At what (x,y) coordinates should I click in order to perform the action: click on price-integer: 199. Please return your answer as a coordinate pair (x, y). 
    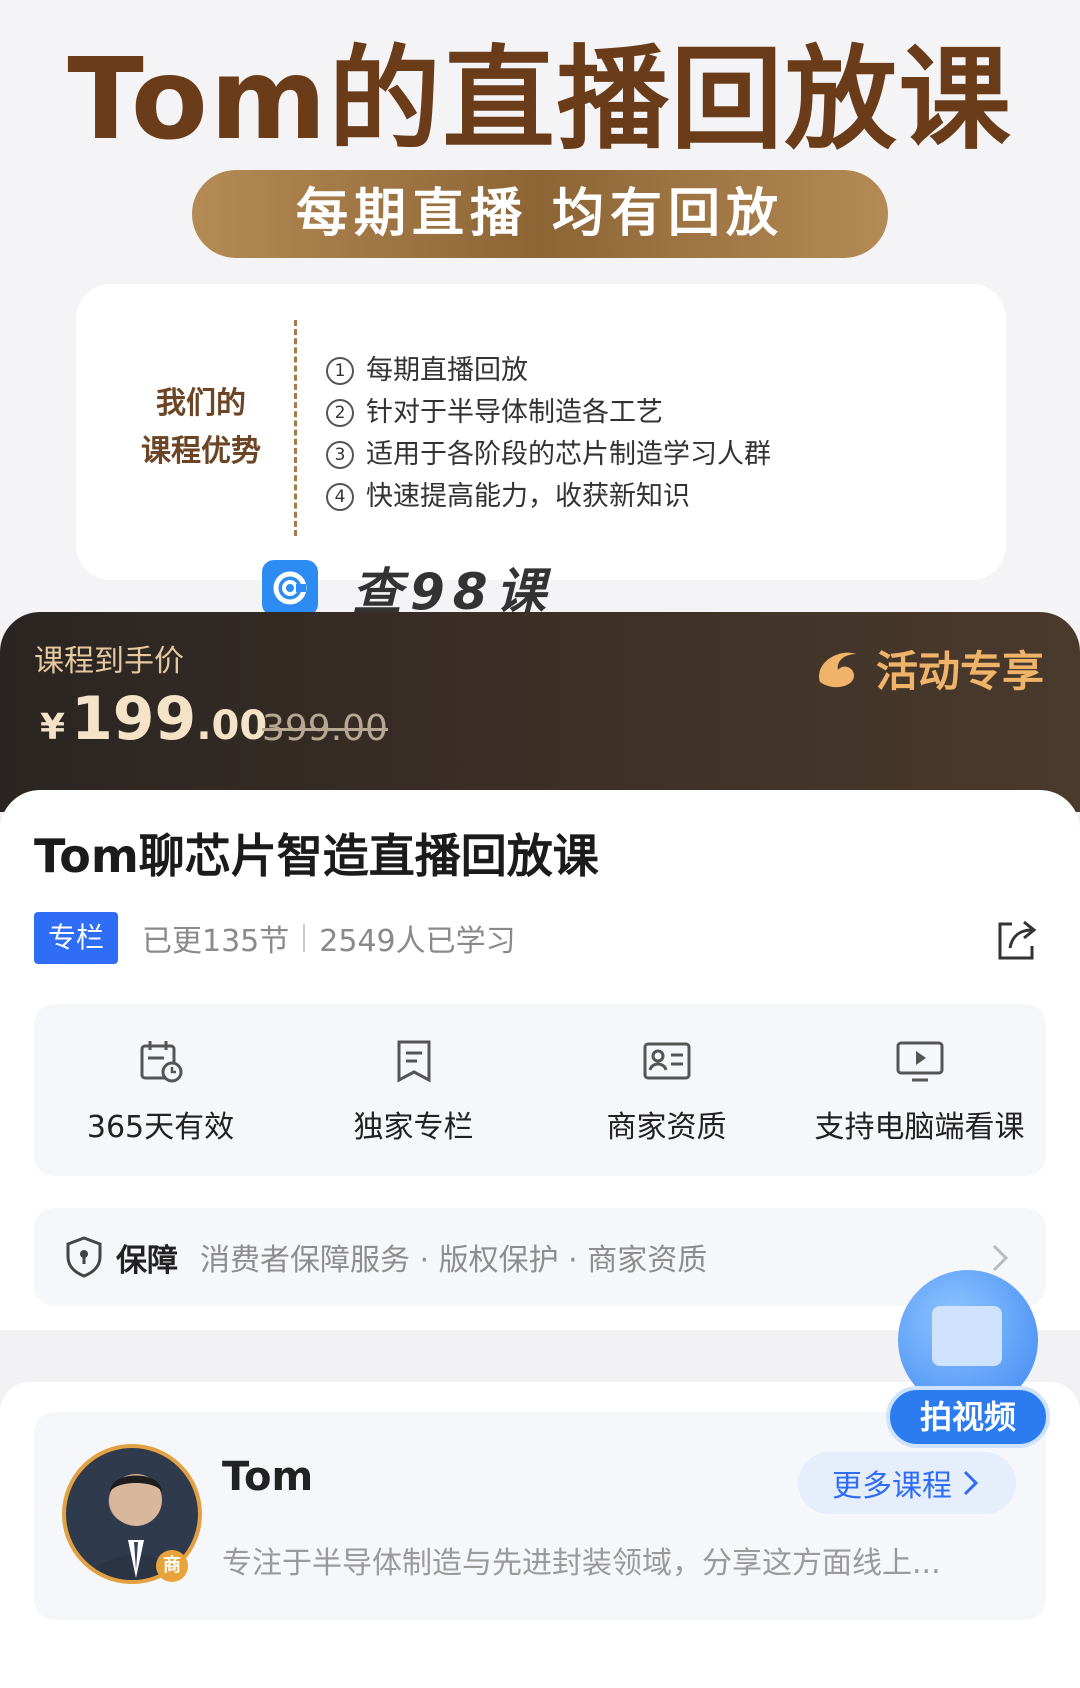
    Looking at the image, I should click on (134, 719).